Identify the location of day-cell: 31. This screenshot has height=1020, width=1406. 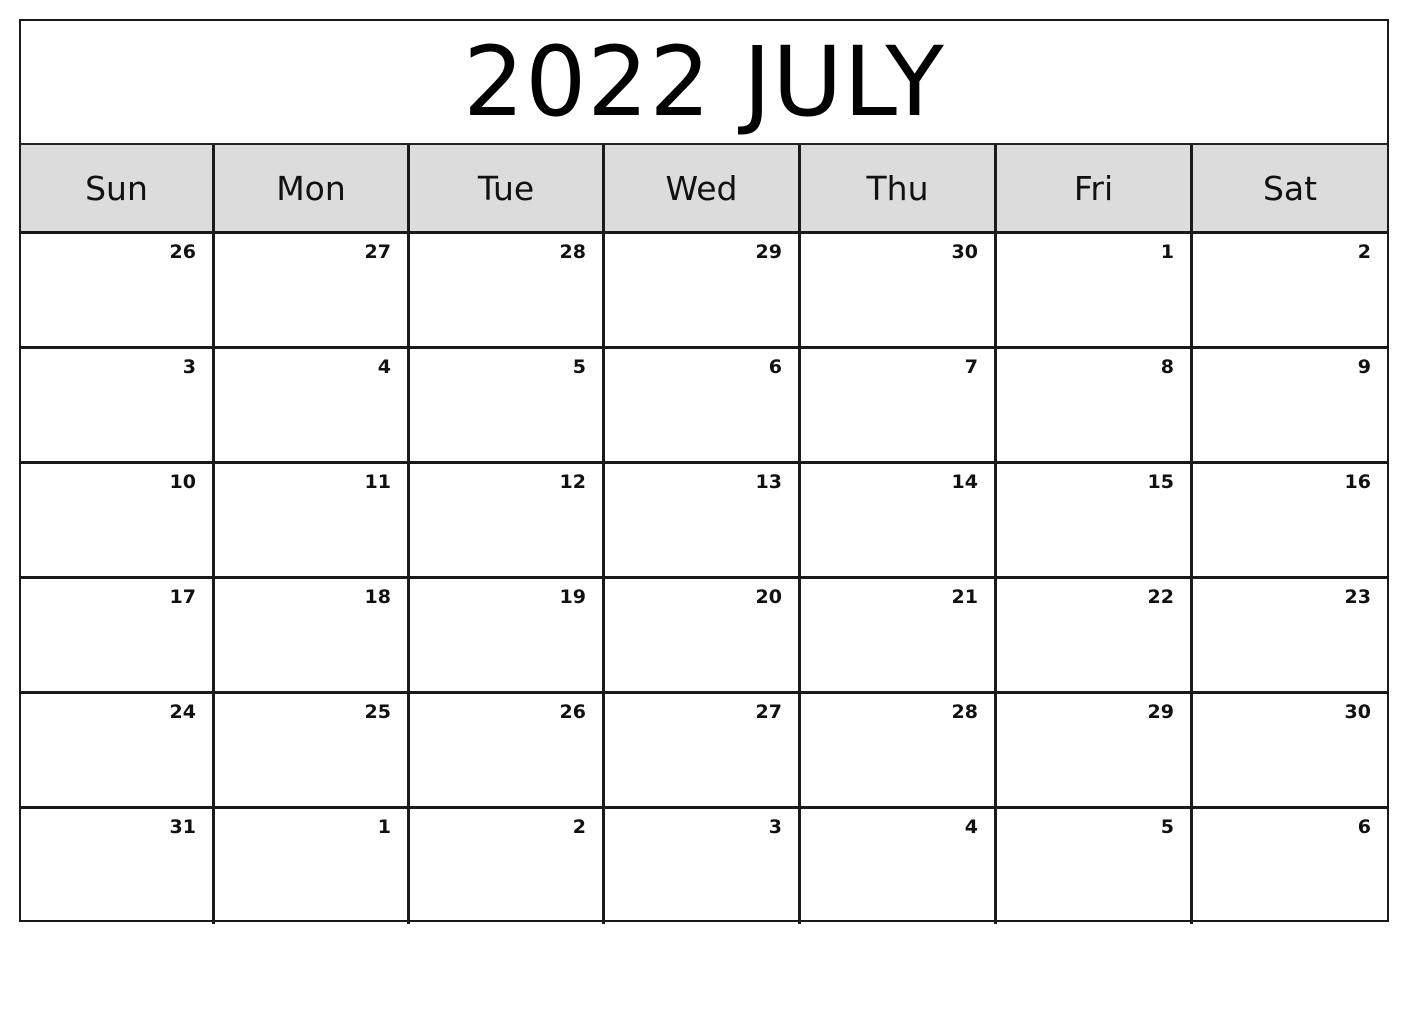
(118, 866).